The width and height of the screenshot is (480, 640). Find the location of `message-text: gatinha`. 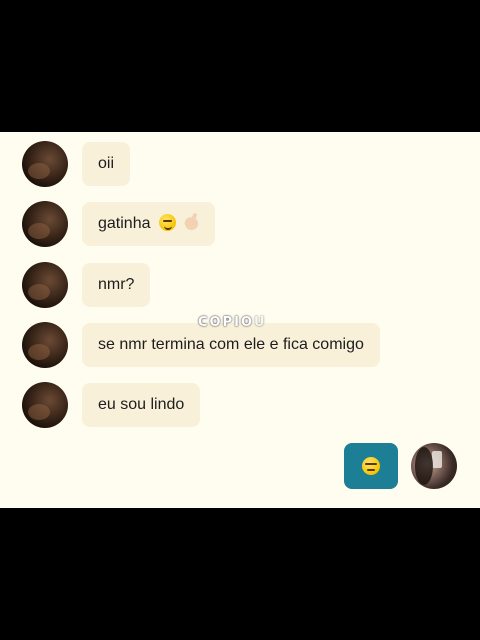

message-text: gatinha is located at coordinates (124, 223).